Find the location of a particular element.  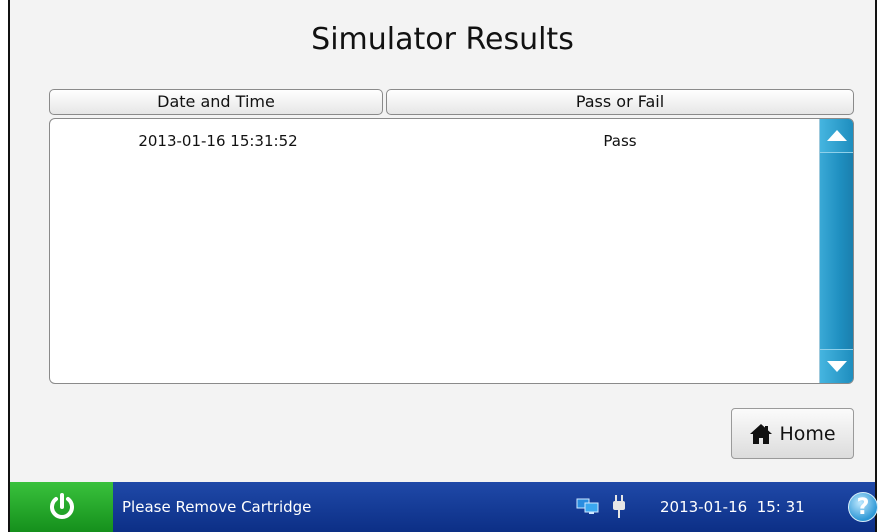

help-icon: ? is located at coordinates (863, 507).